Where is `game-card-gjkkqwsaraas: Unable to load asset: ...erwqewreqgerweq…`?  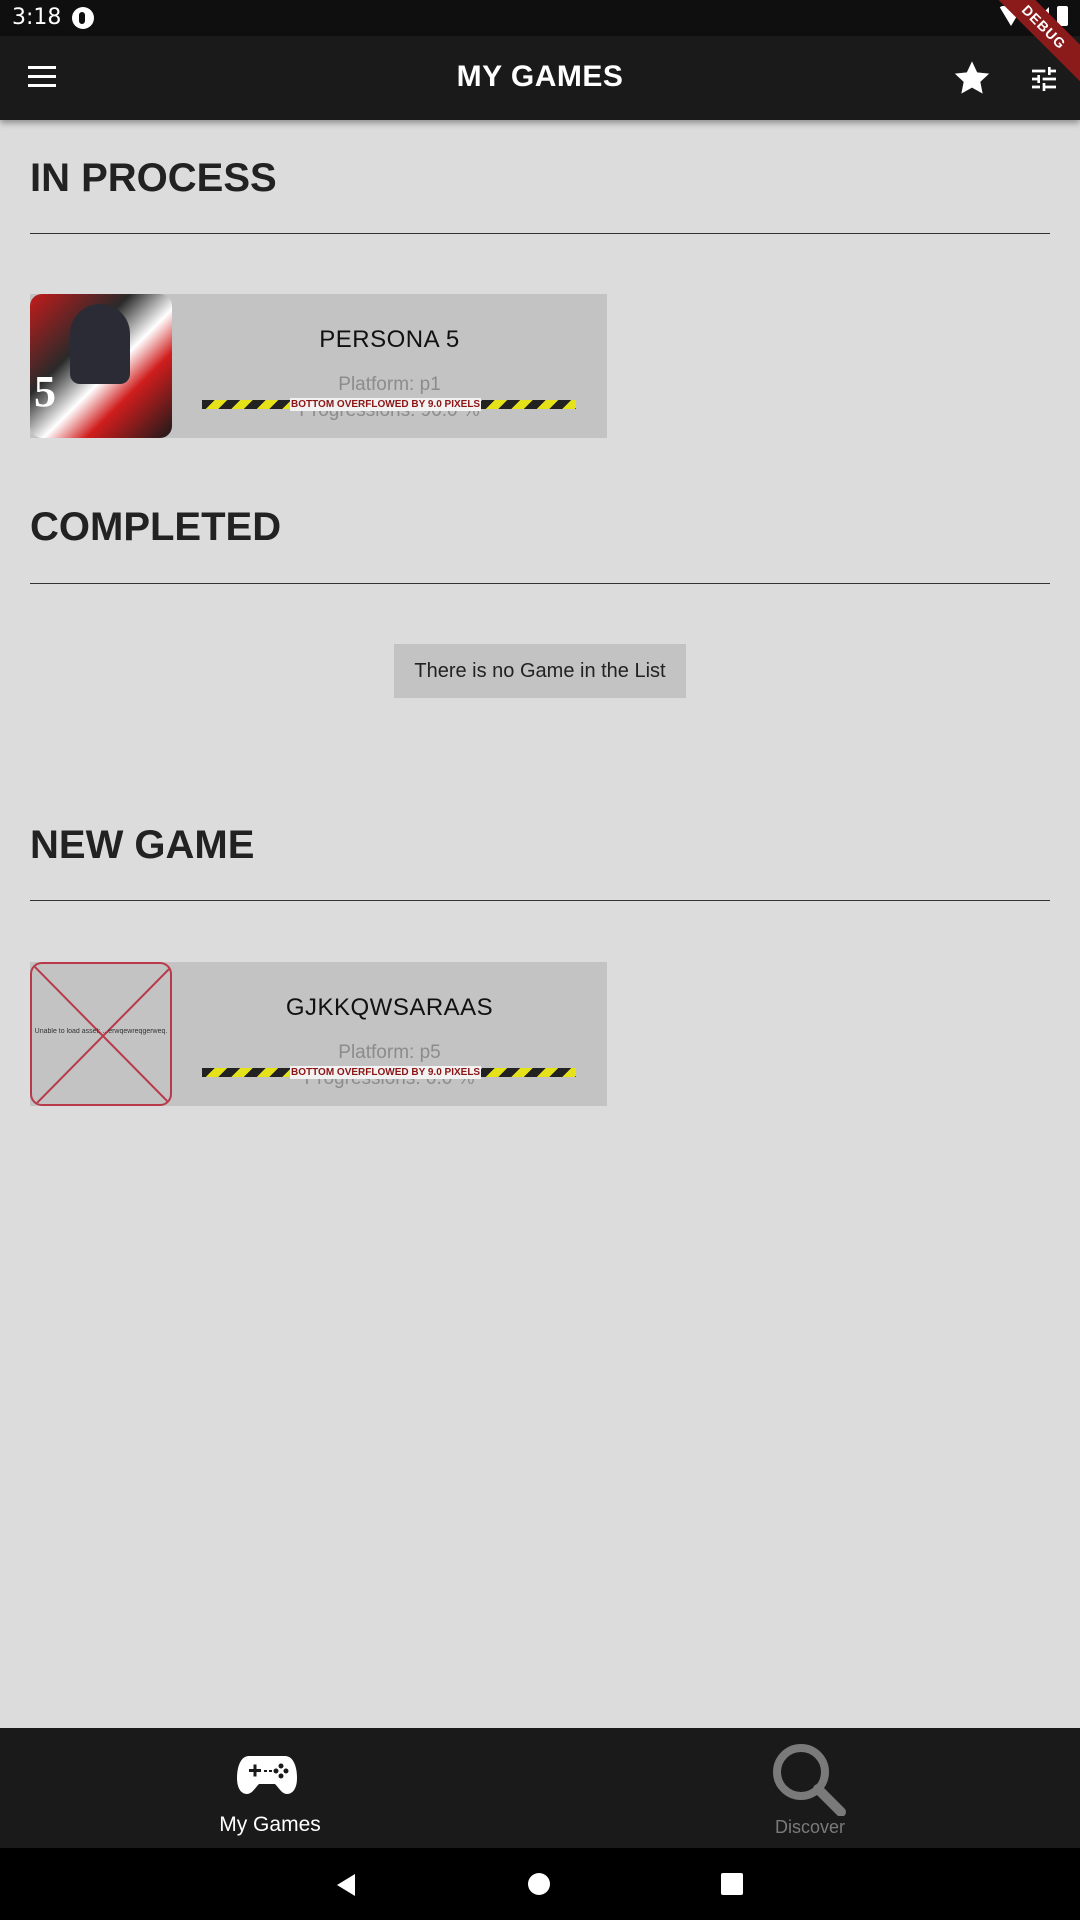
game-card-gjkkqwsaraas: Unable to load asset: ...erwqewreqgerweq… is located at coordinates (318, 1034).